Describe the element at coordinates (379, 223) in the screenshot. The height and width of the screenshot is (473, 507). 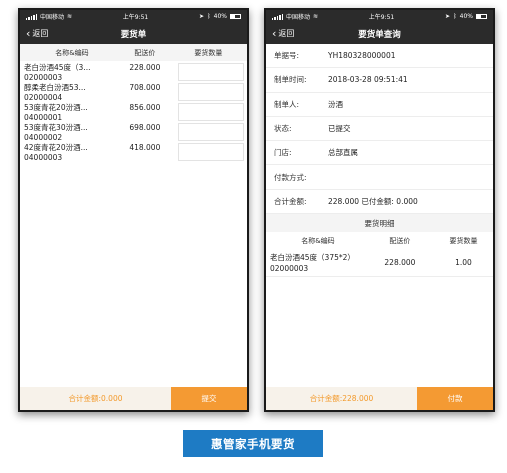
I see `detail-section-title: 要货明细` at that location.